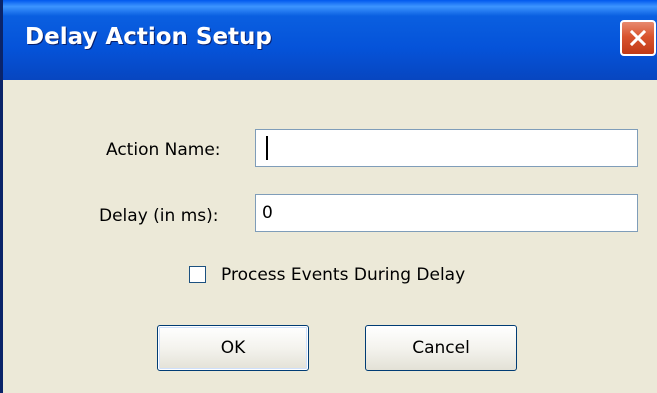 The width and height of the screenshot is (657, 393). What do you see at coordinates (233, 348) in the screenshot?
I see `ok-button: OK` at bounding box center [233, 348].